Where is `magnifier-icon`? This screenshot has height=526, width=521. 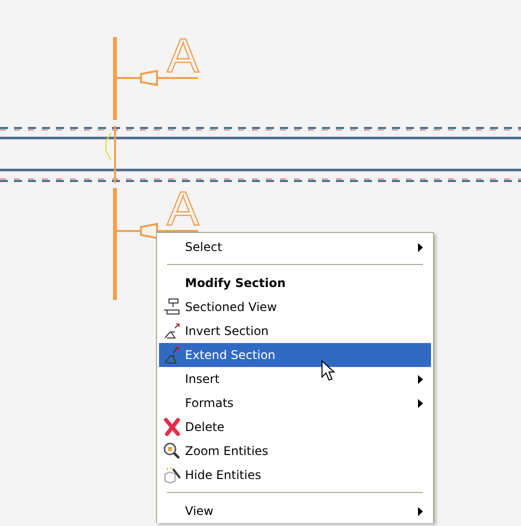 magnifier-icon is located at coordinates (172, 451).